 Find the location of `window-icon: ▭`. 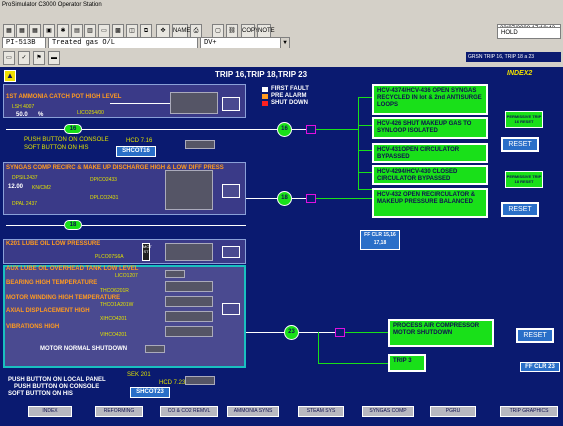

window-icon: ▭ is located at coordinates (104, 31).